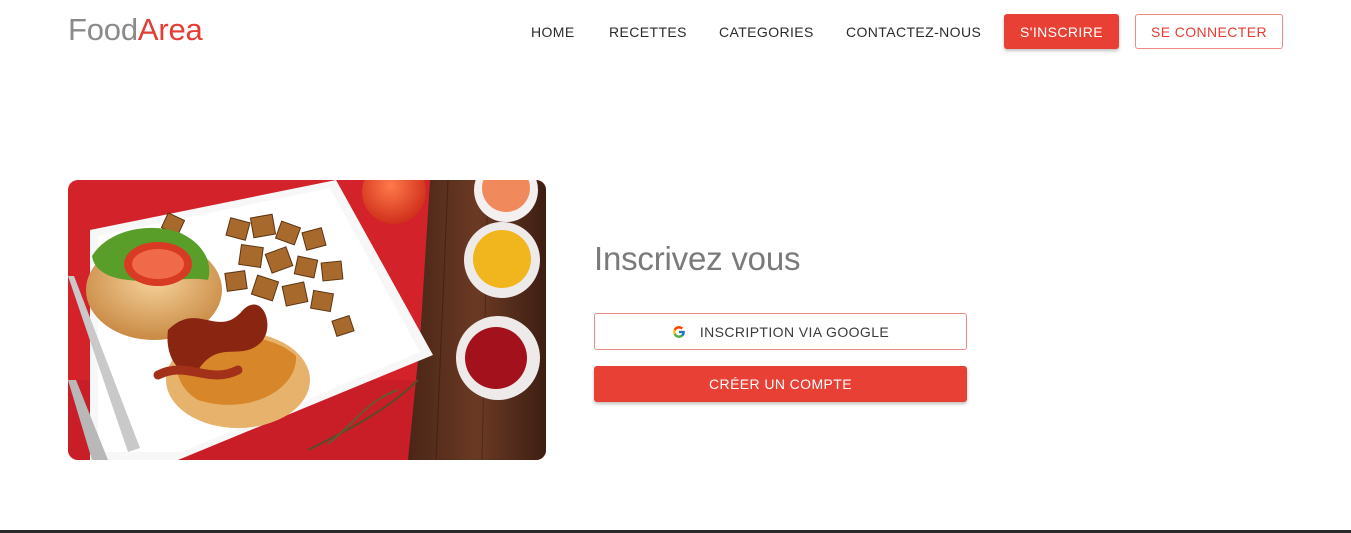  Describe the element at coordinates (1209, 31) in the screenshot. I see `login-nav-button: SE CONNECTER` at that location.